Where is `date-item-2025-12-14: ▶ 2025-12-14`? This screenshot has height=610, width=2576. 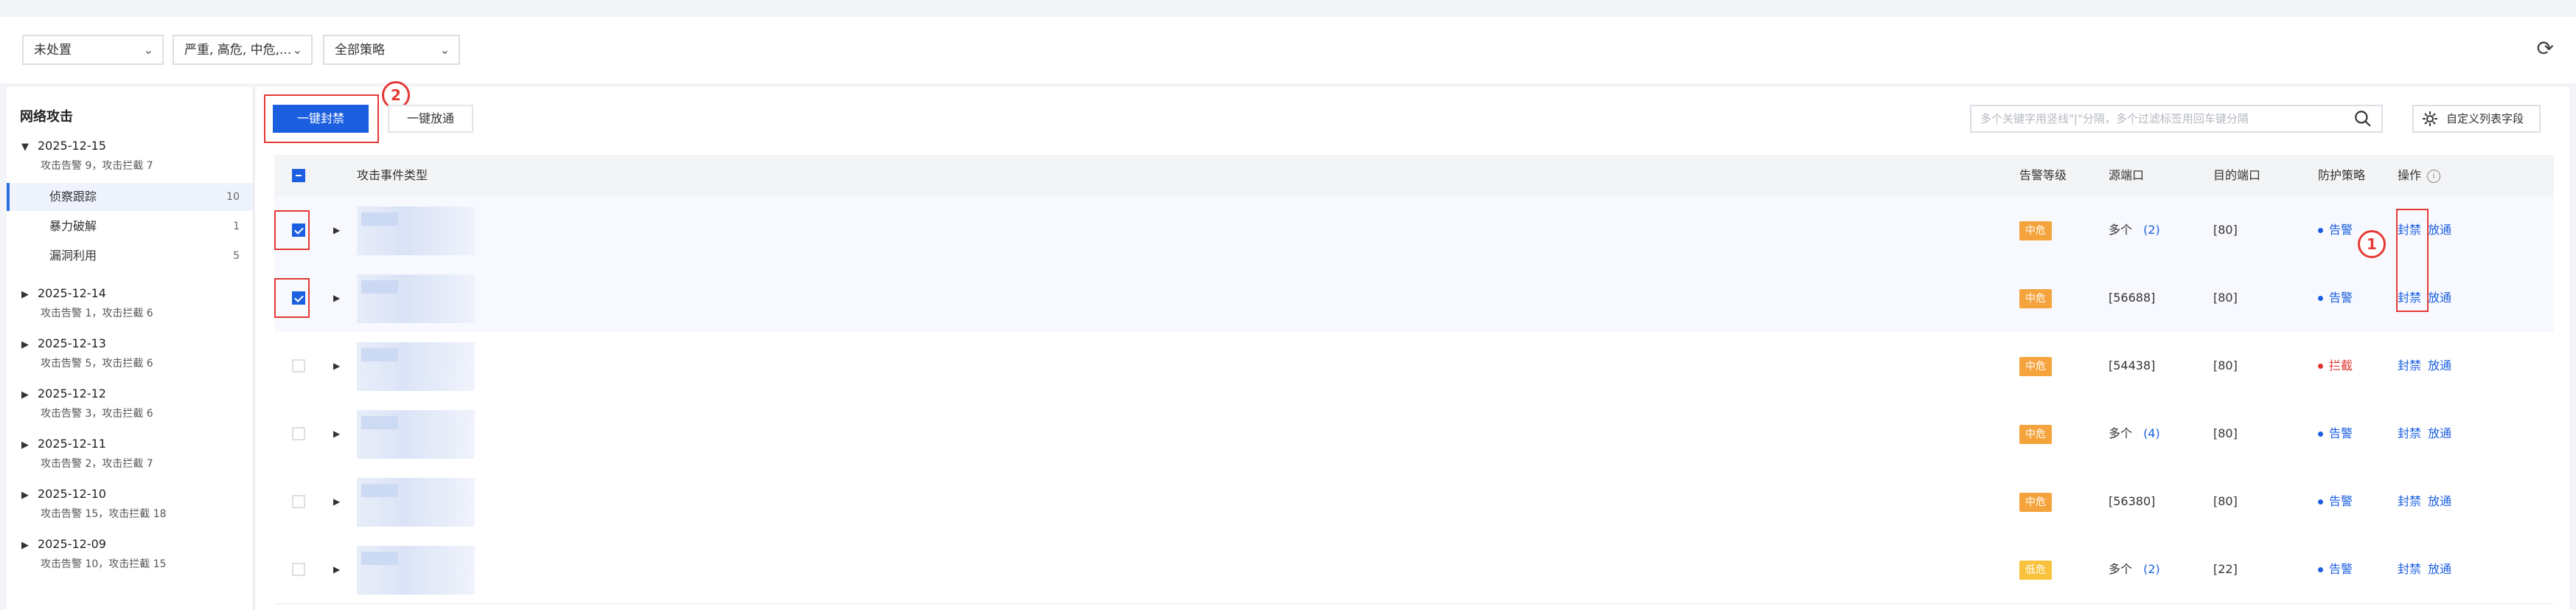
date-item-2025-12-14: ▶ 2025-12-14 is located at coordinates (63, 293).